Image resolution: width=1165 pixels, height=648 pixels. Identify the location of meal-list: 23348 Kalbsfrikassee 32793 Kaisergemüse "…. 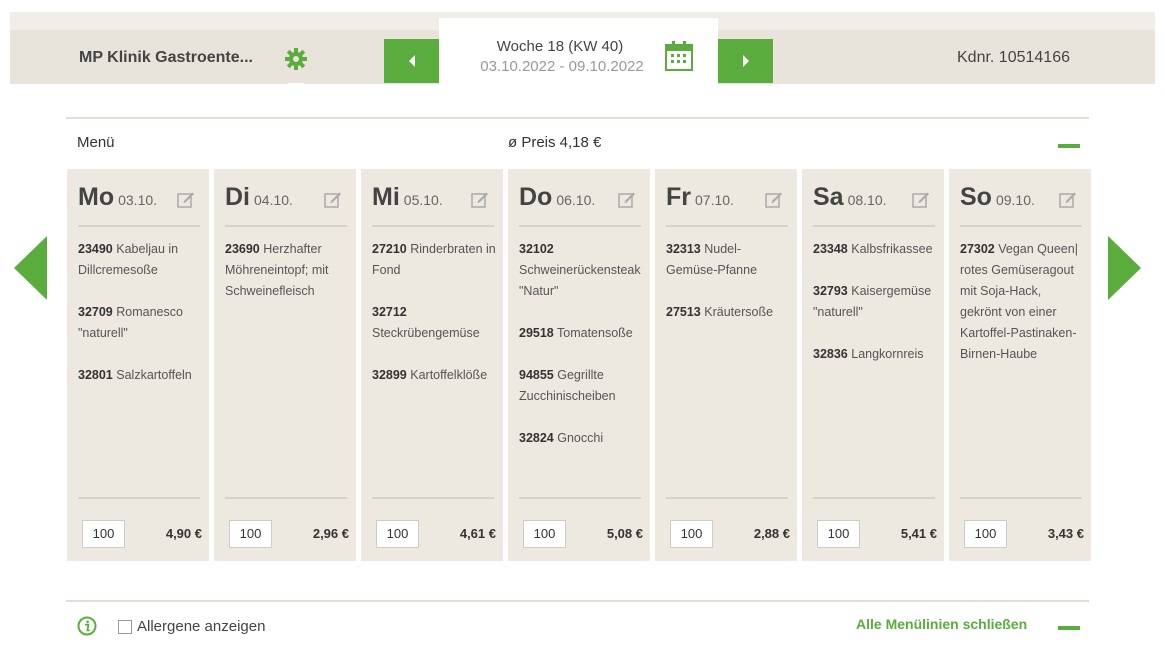
(875, 312).